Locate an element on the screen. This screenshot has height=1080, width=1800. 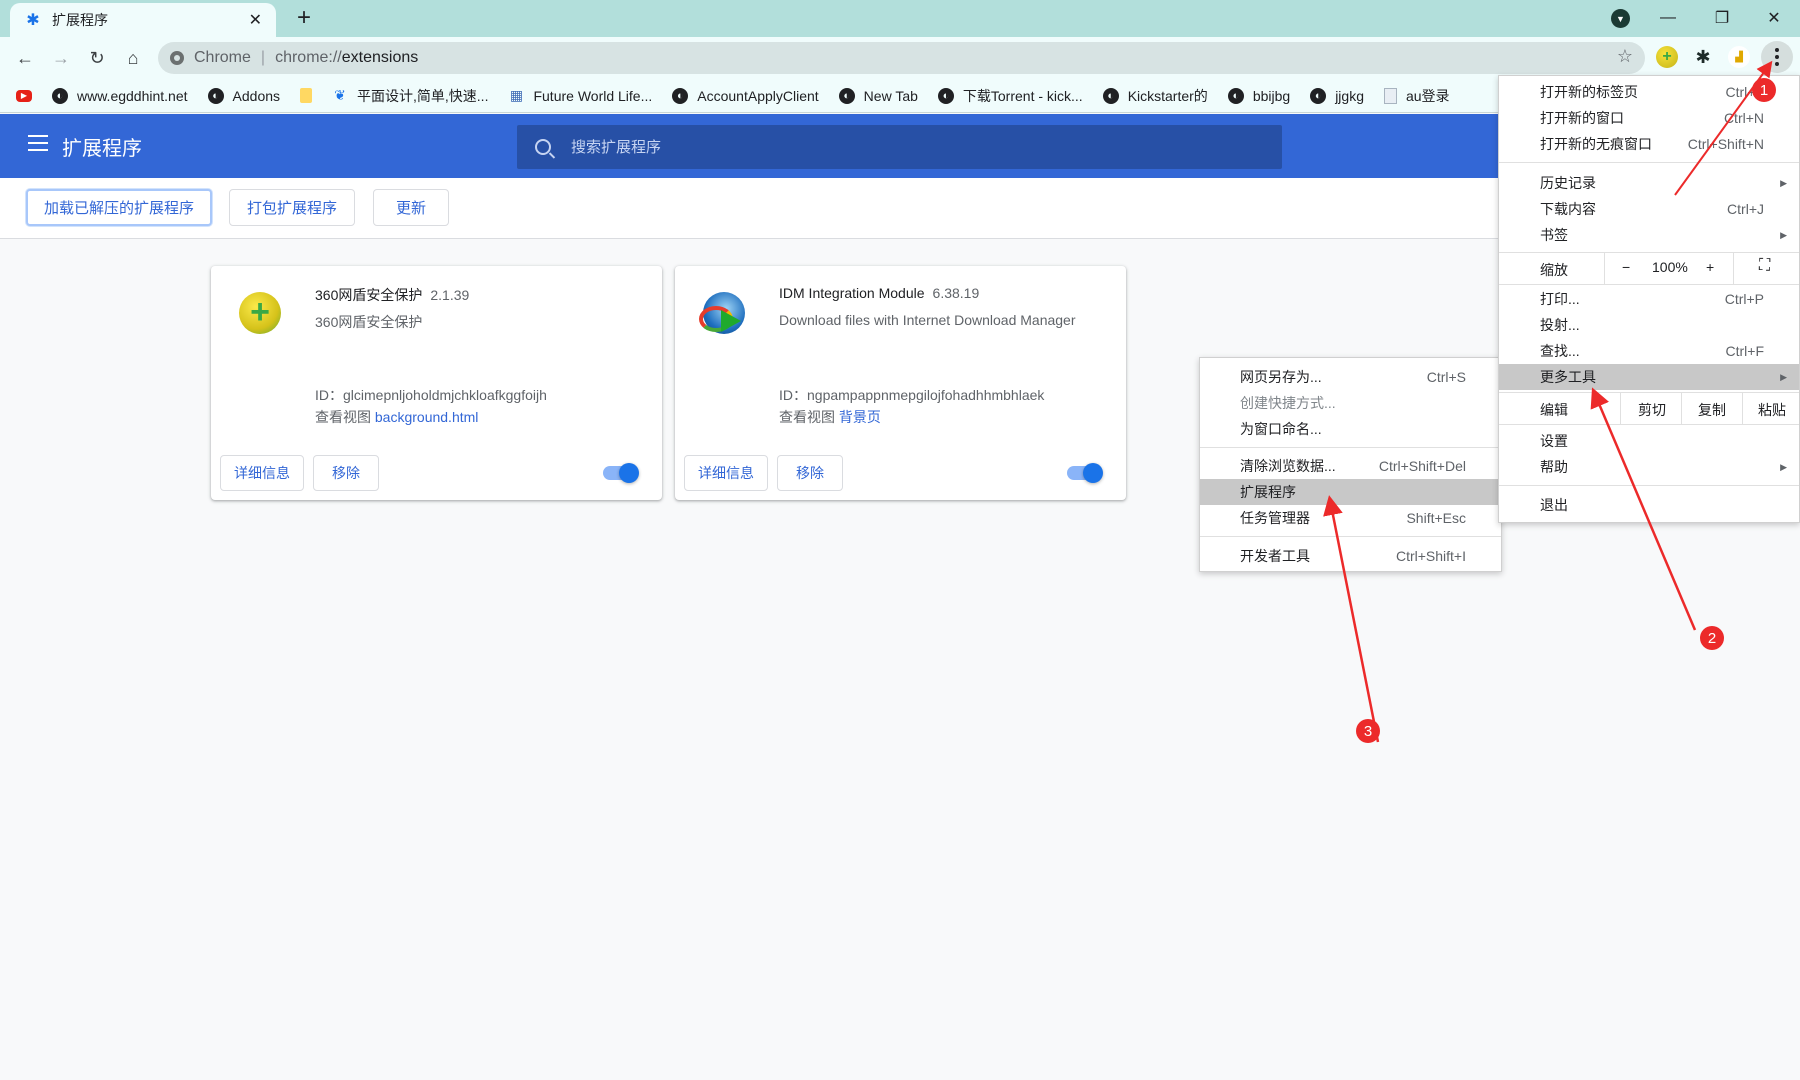
inspect-views-row: 查看视图 背景页 is located at coordinates (830, 417).